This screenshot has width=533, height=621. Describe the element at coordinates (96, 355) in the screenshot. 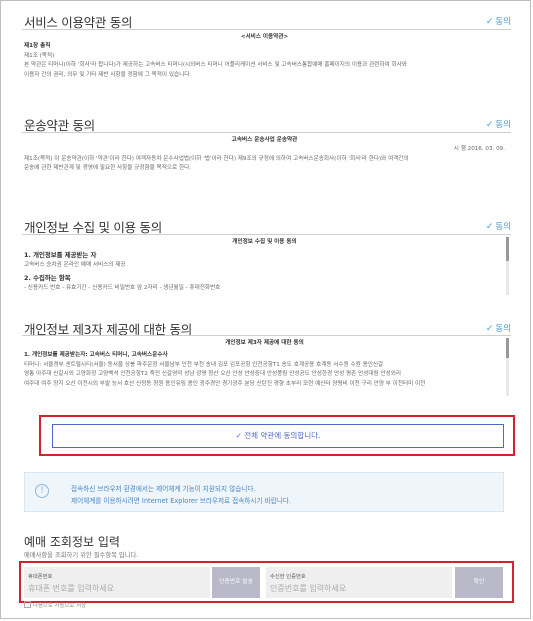

I see `third-party-item-title: 1. 개인정보를 제공받는자: 고속버스 티머니, 고속버스운수사` at that location.